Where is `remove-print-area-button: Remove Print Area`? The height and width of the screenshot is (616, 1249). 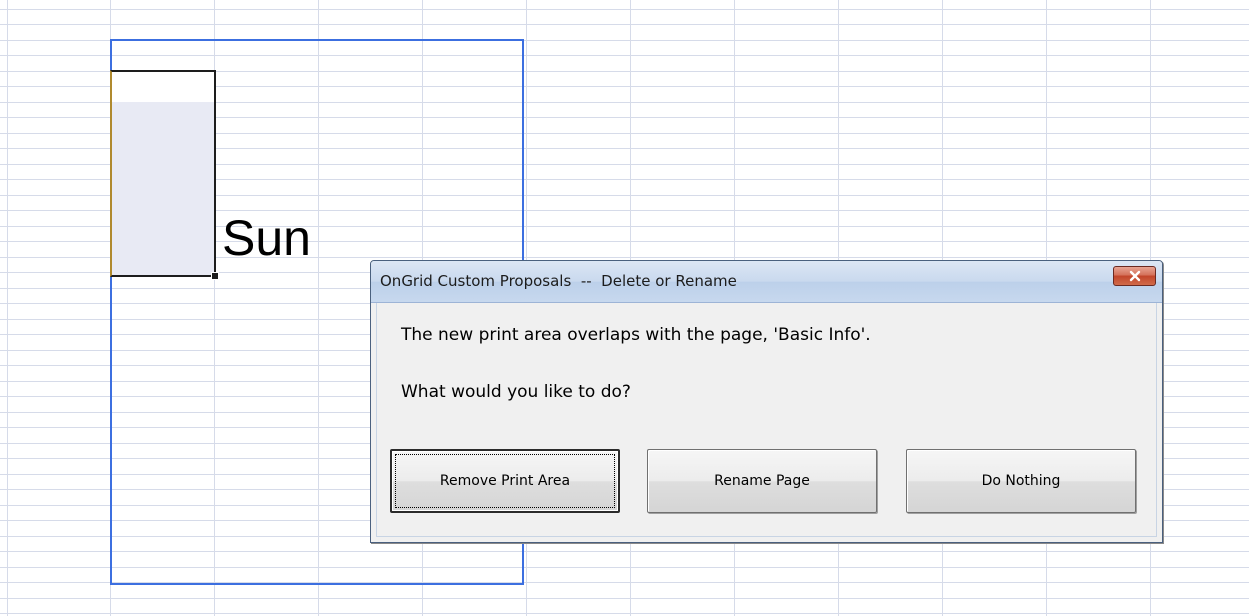 remove-print-area-button: Remove Print Area is located at coordinates (505, 481).